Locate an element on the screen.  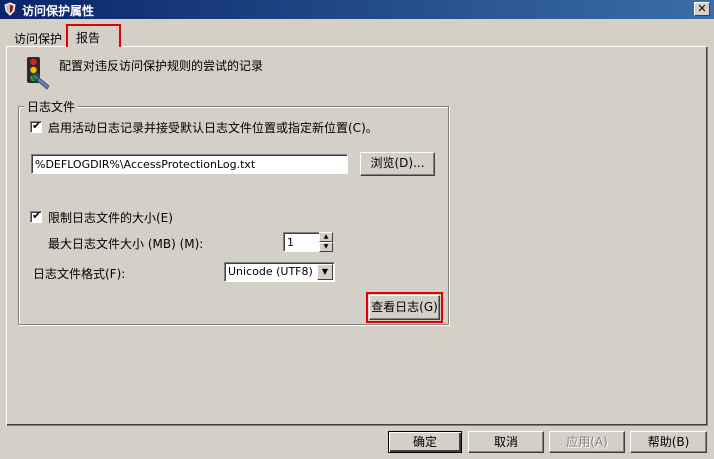
format-selected-value: Unicode (UTF8) is located at coordinates (270, 271).